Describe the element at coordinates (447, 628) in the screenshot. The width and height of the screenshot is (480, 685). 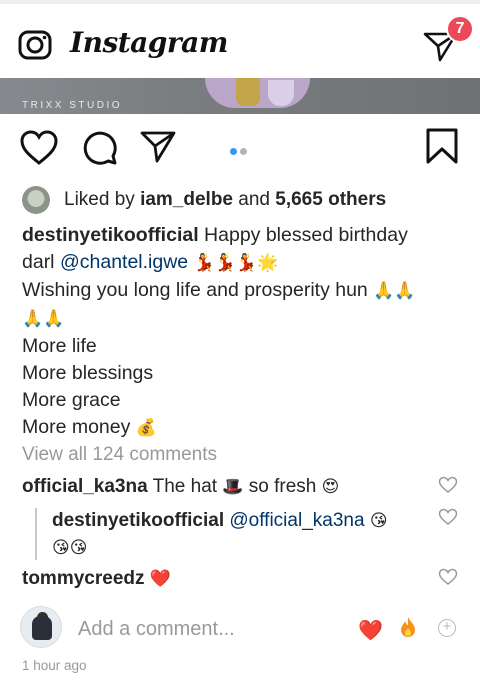
I see `more-reactions-button: +` at that location.